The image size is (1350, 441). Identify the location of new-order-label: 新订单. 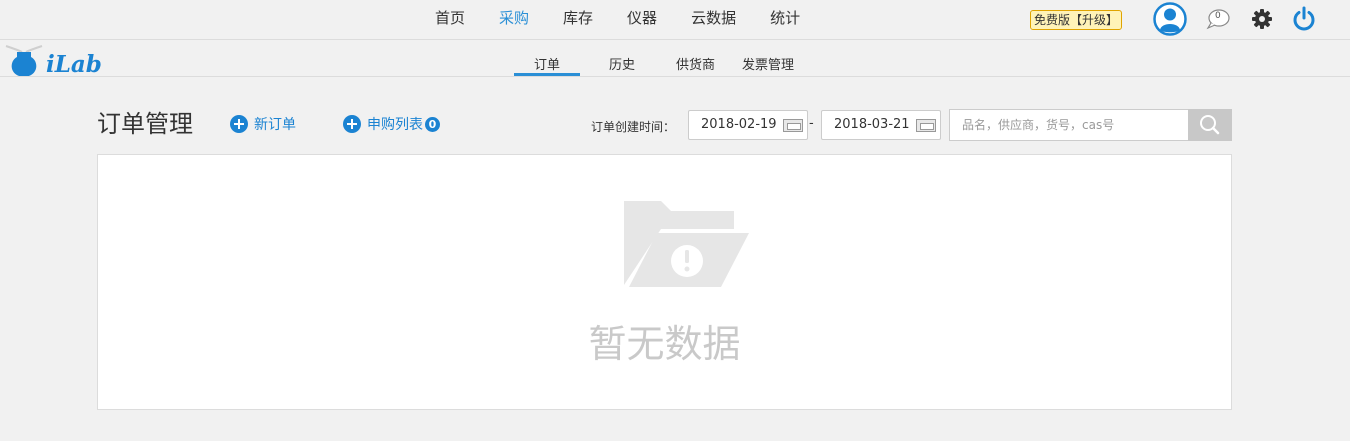
(275, 125).